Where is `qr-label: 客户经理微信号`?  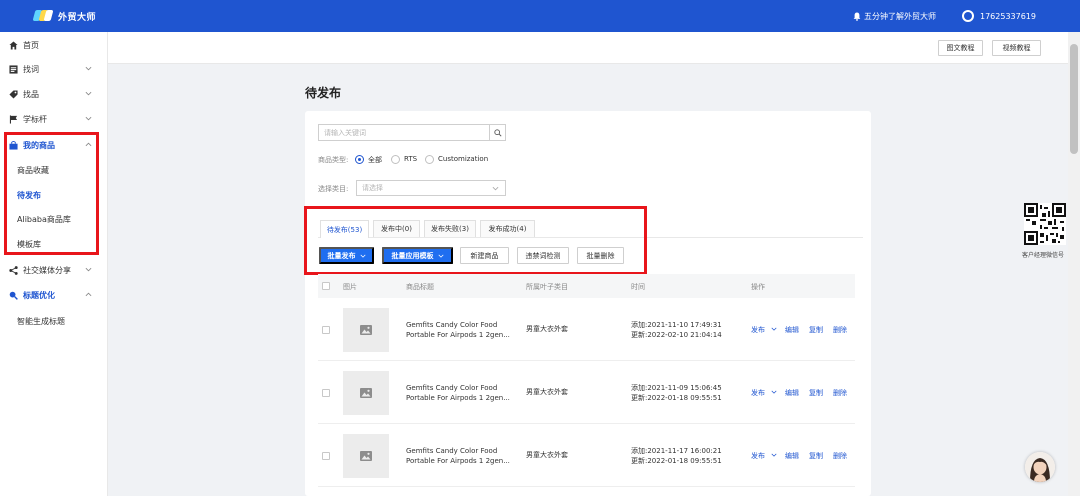 qr-label: 客户经理微信号 is located at coordinates (1043, 255).